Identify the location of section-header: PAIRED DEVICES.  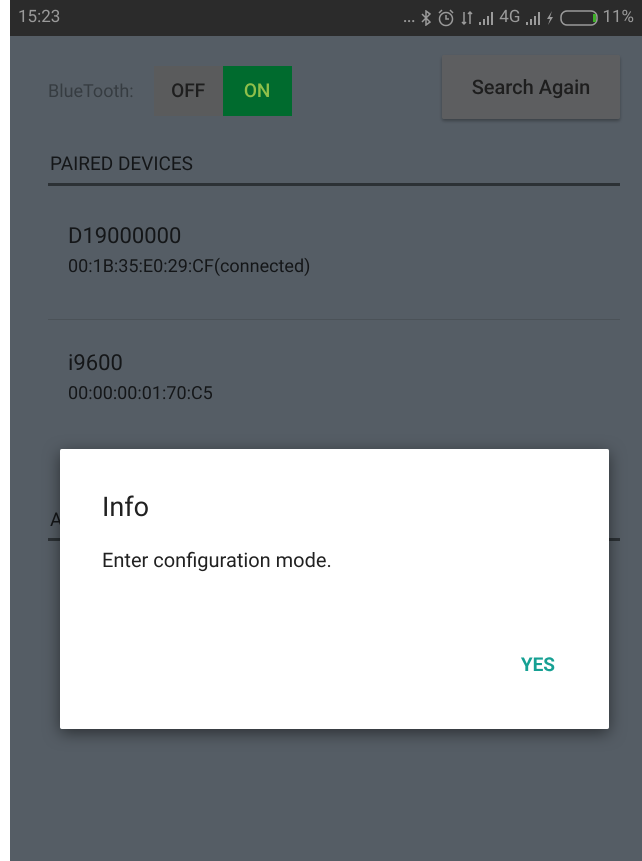
(121, 163).